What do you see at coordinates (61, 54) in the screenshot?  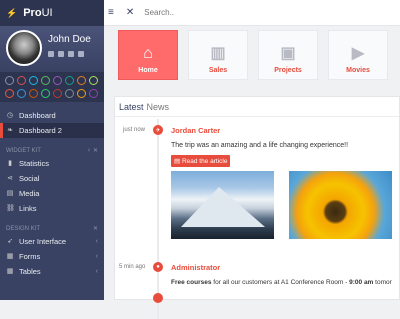 I see `mail-icon` at bounding box center [61, 54].